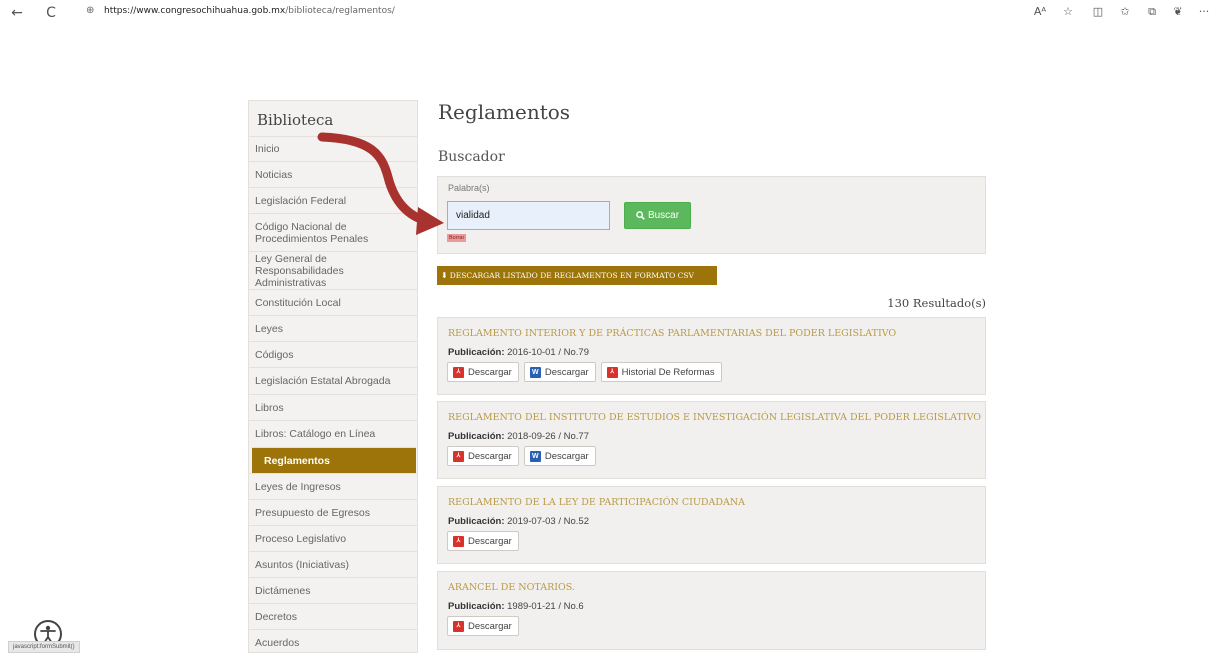  Describe the element at coordinates (511, 587) in the screenshot. I see `result-title: ARANCEL DE NOTARIOS.` at that location.